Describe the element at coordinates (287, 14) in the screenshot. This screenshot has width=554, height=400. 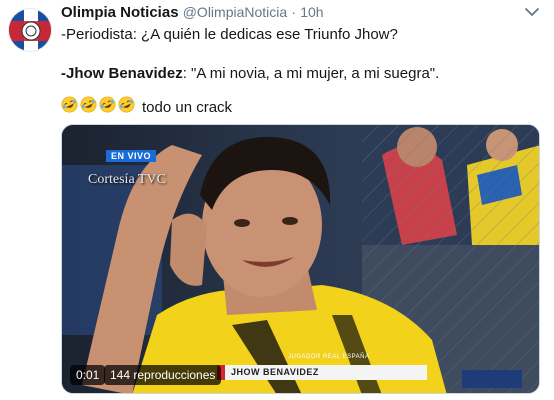
I see `tweet-header: Olimpia Noticias @OlimpiaNoticia · 10h` at that location.